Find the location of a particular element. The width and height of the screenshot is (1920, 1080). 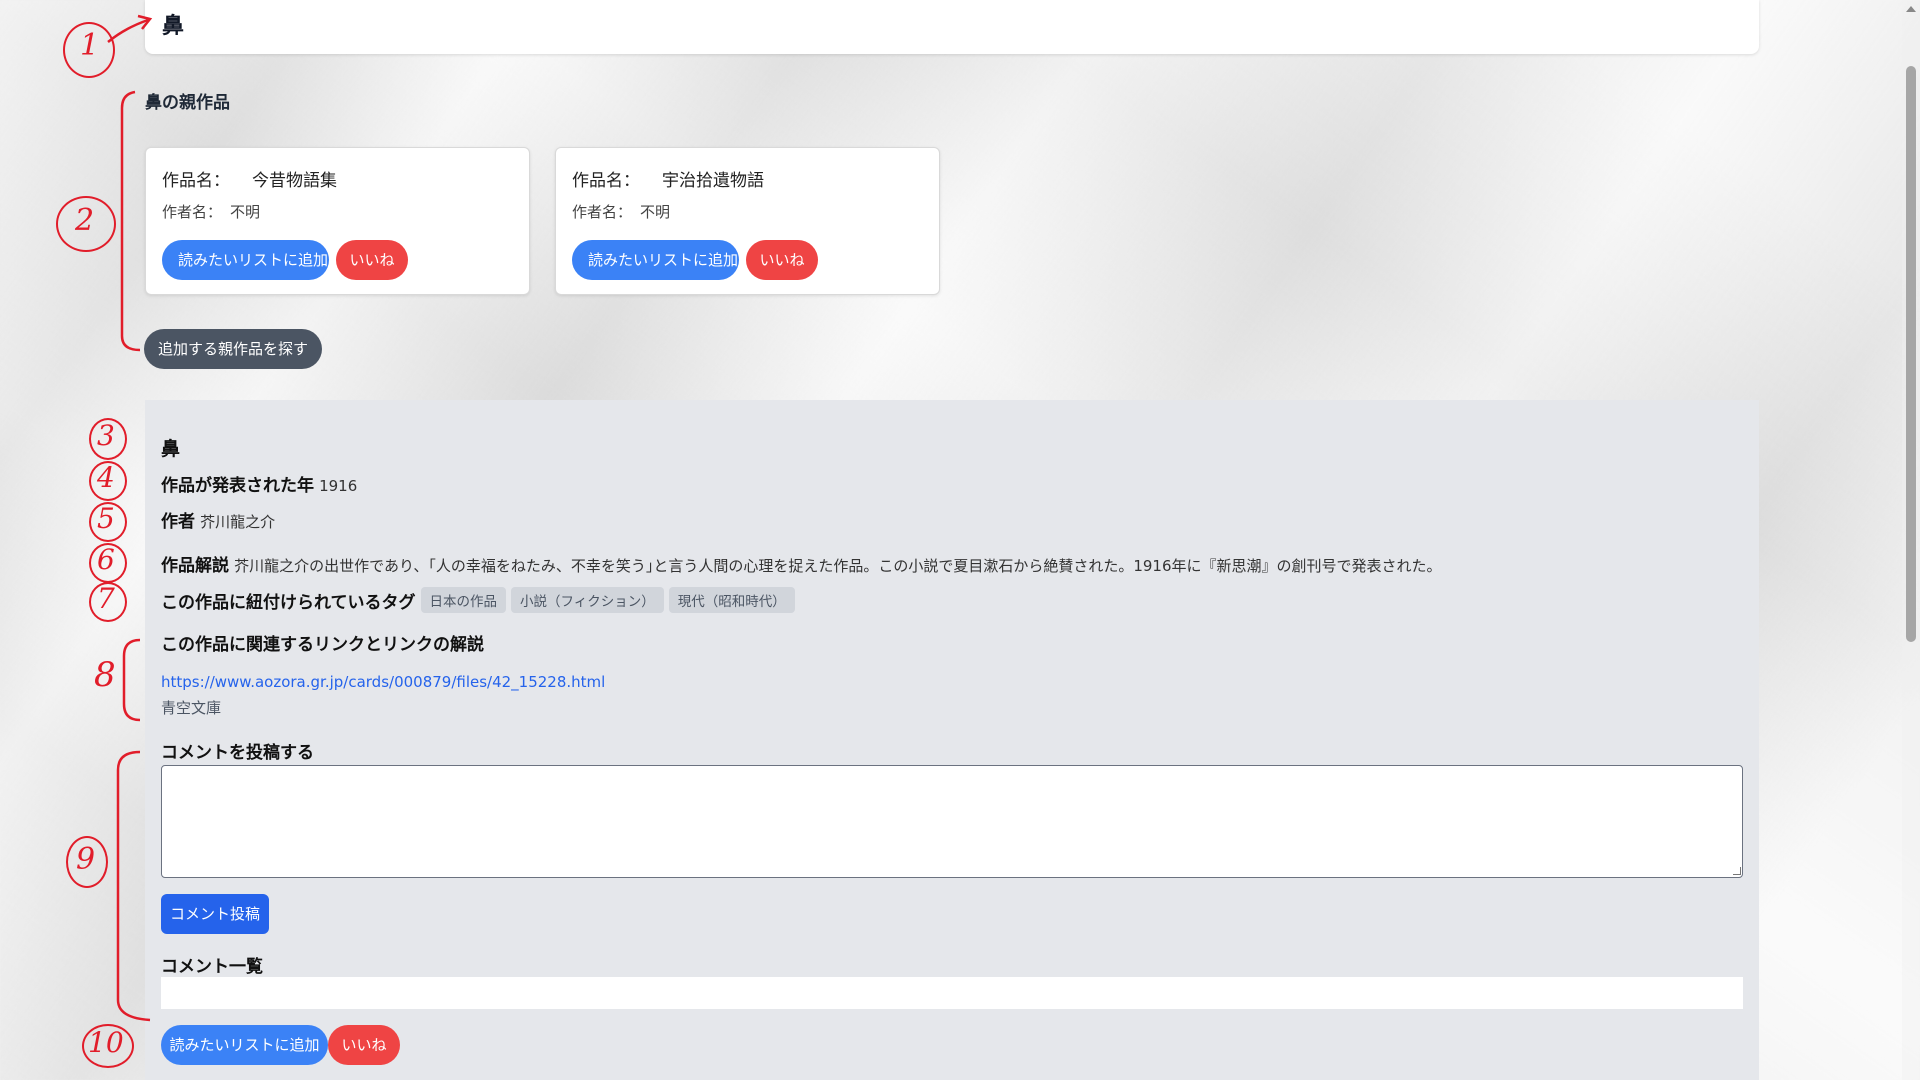

annotation-number: 3 is located at coordinates (106, 435).